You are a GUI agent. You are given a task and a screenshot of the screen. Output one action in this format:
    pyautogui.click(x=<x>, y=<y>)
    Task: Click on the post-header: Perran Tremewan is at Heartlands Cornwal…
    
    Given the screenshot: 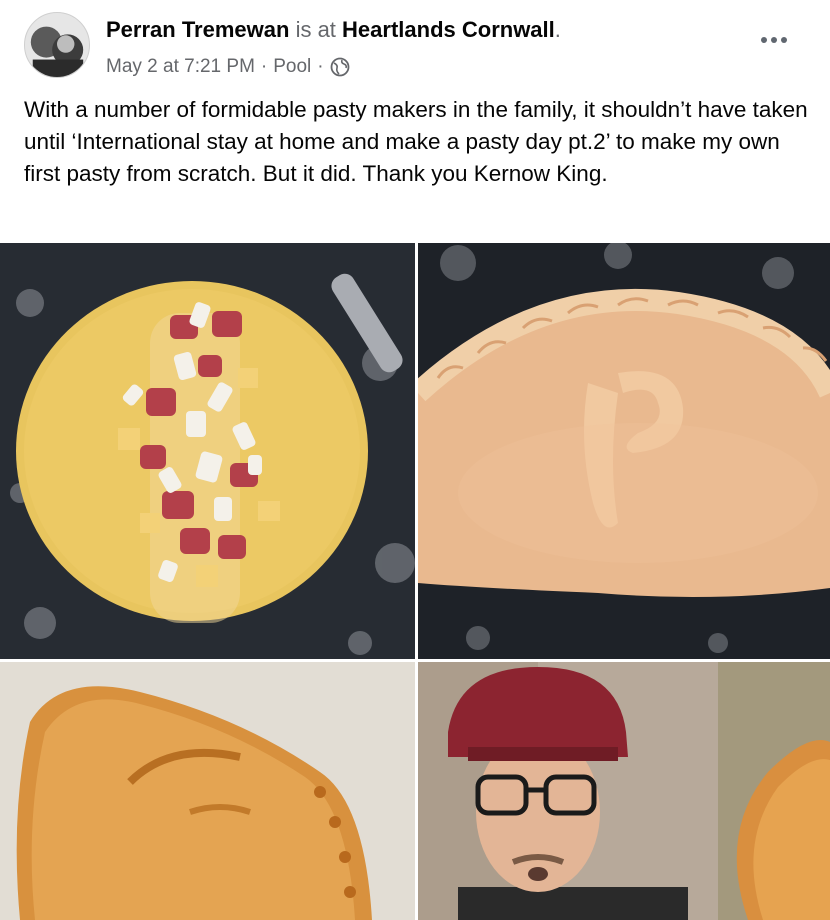 What is the action you would take?
    pyautogui.click(x=415, y=45)
    